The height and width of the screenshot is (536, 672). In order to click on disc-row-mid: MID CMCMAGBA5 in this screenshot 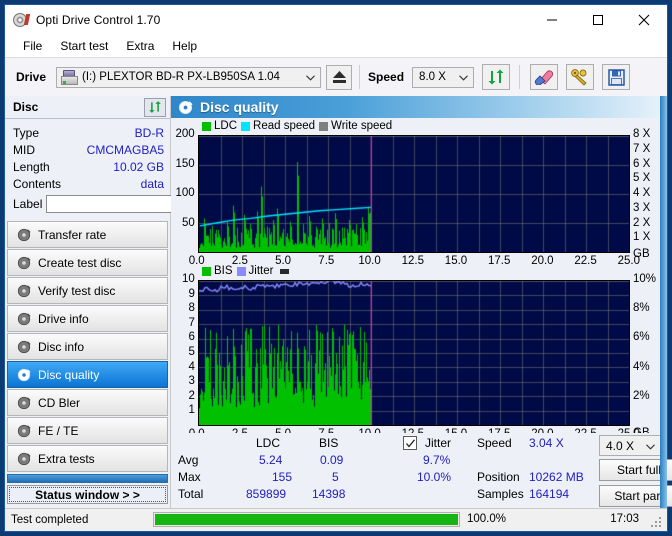, I will do `click(88, 149)`.